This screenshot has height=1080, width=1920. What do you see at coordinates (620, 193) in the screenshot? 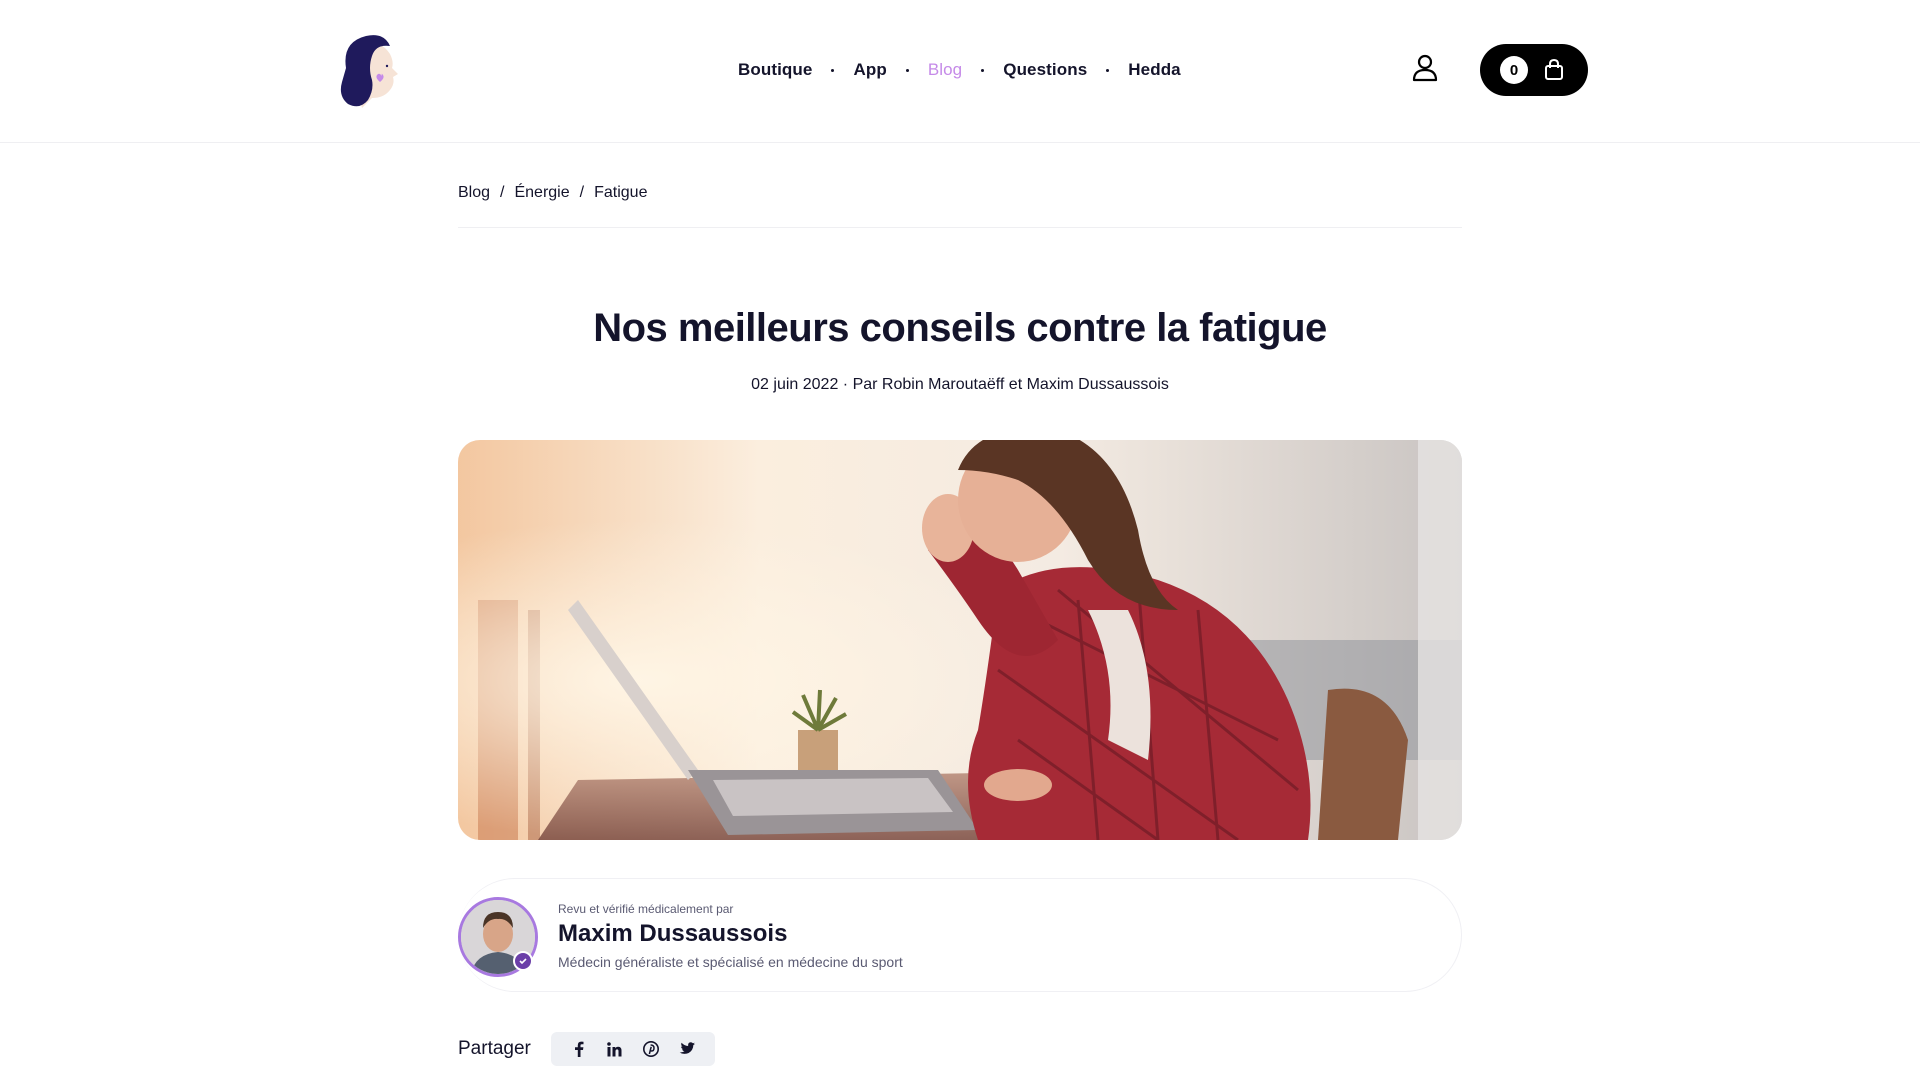
I see `breadcrumb-item-fatigue: Fatigue` at bounding box center [620, 193].